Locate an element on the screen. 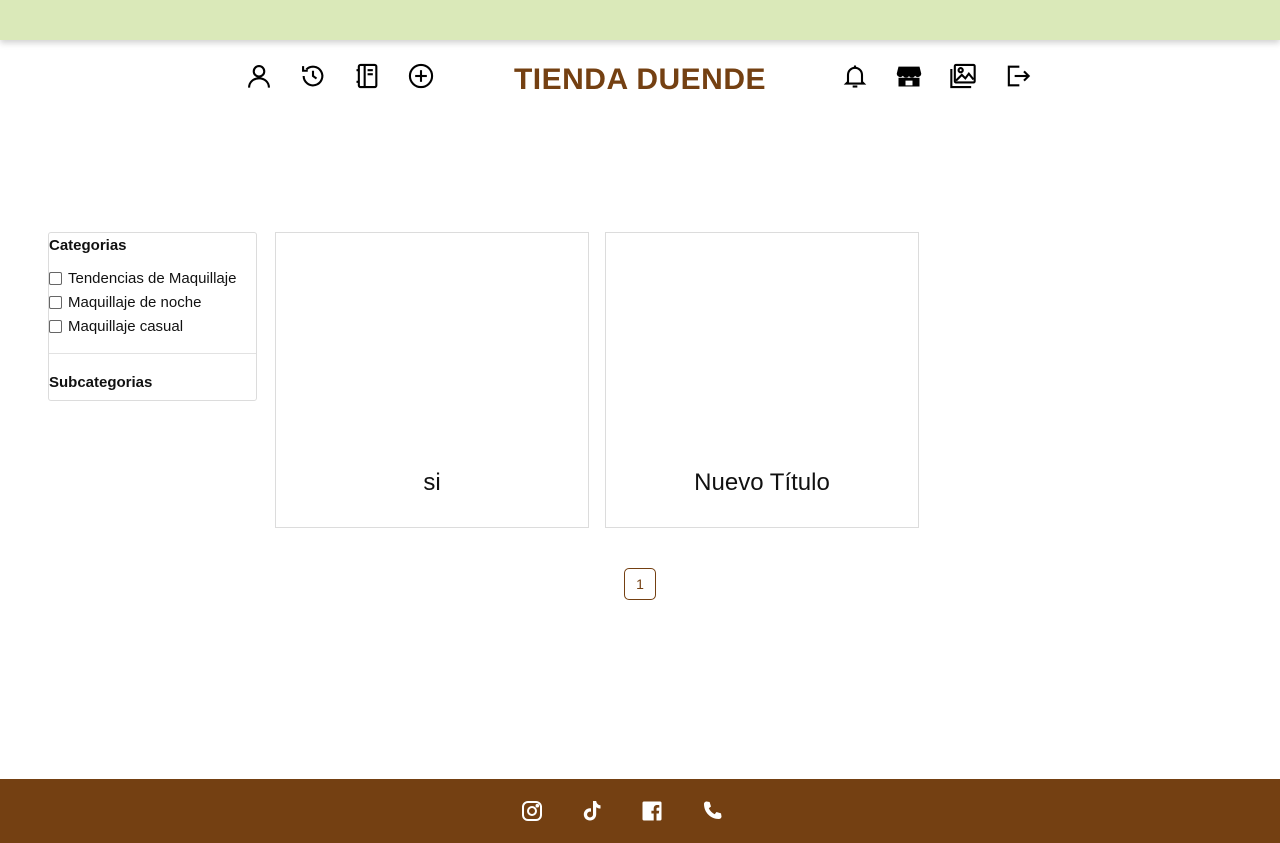 This screenshot has width=1280, height=843. pagination-page-button: 1 is located at coordinates (640, 584).